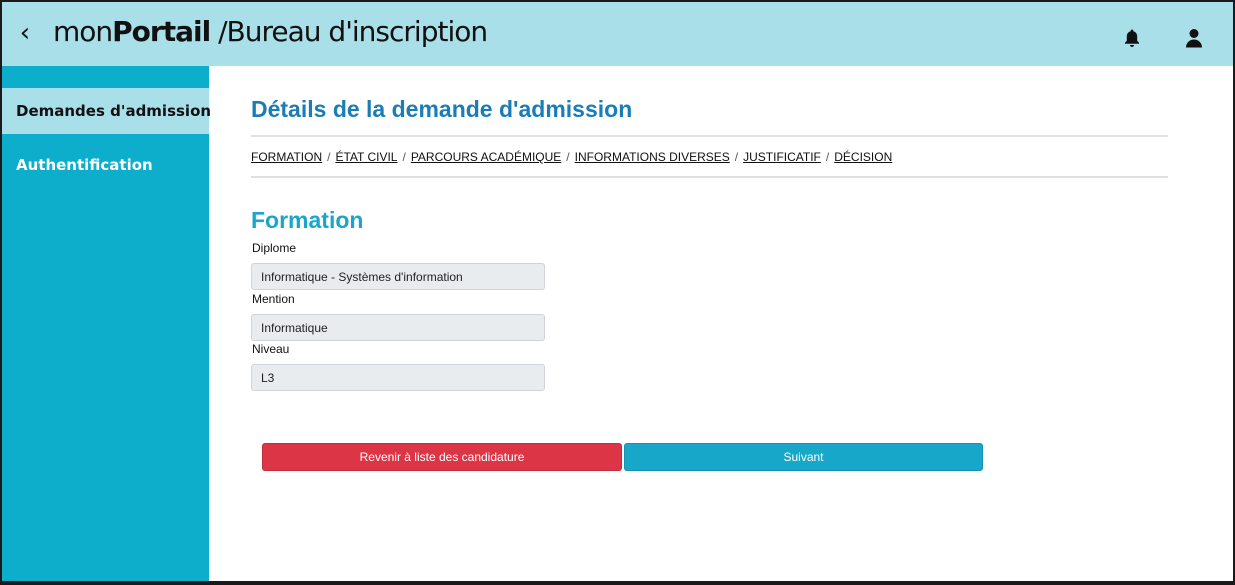  What do you see at coordinates (652, 157) in the screenshot?
I see `breadcrumb-informations-diverses: INFORMATIONS DIVERSES` at bounding box center [652, 157].